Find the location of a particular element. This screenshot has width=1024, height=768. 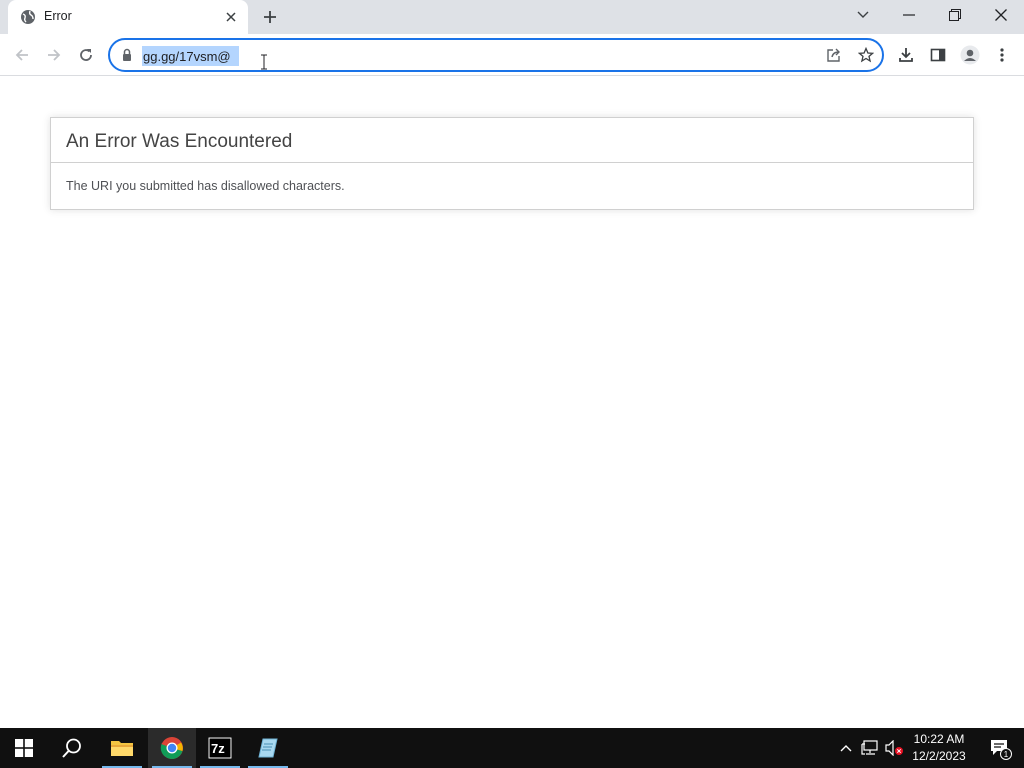

network-icon is located at coordinates (870, 748).